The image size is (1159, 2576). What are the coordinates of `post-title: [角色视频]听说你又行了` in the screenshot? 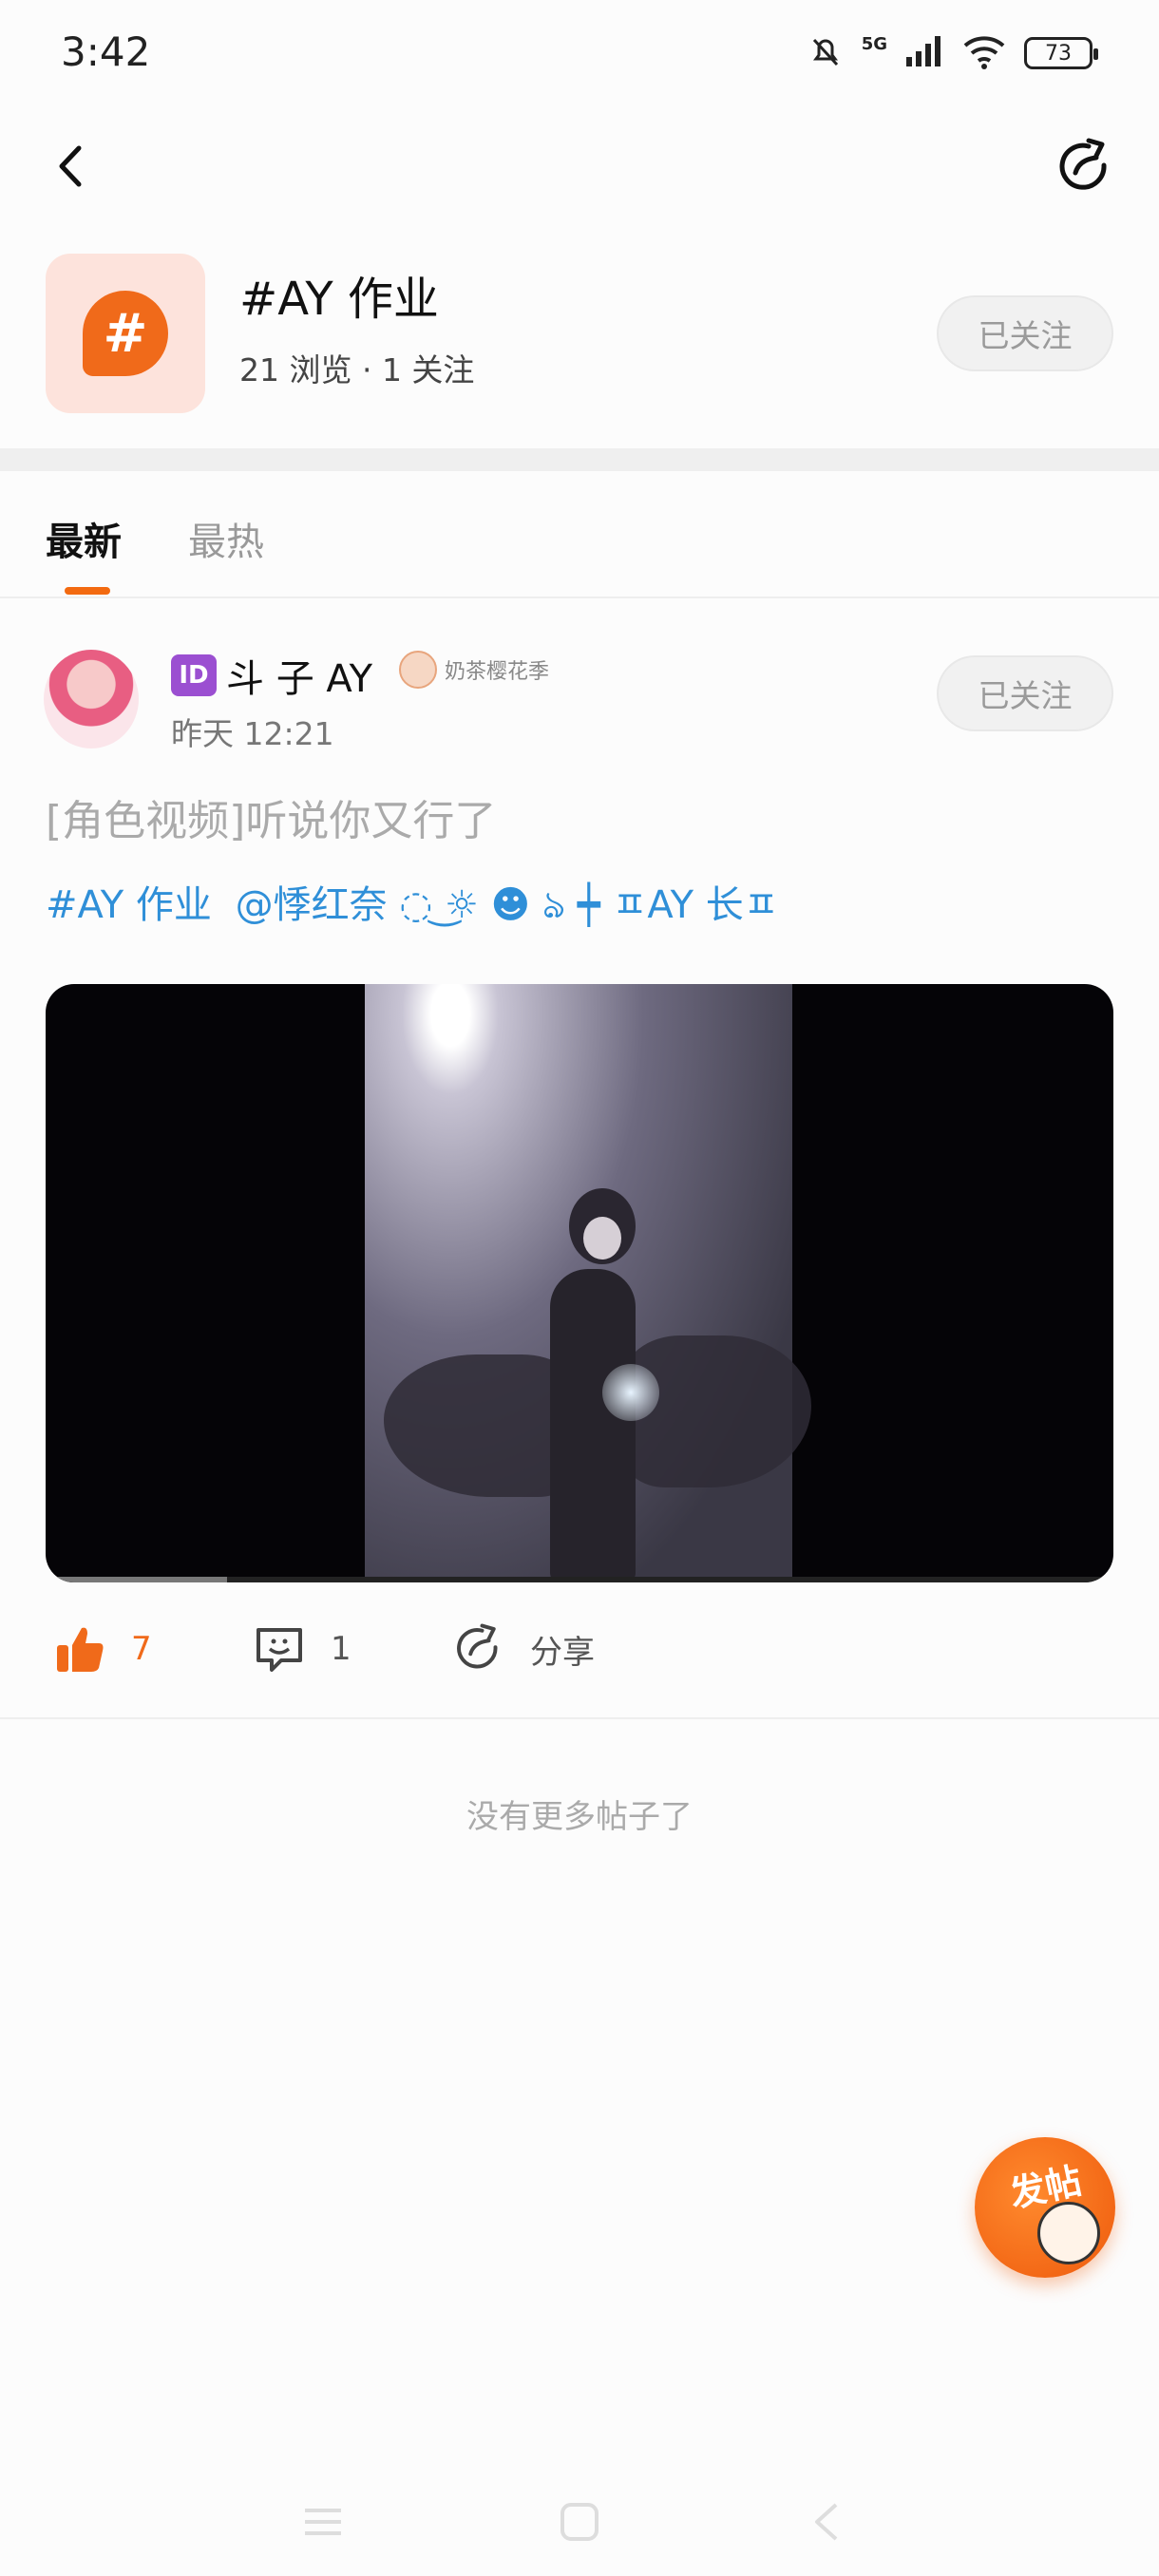 It's located at (271, 816).